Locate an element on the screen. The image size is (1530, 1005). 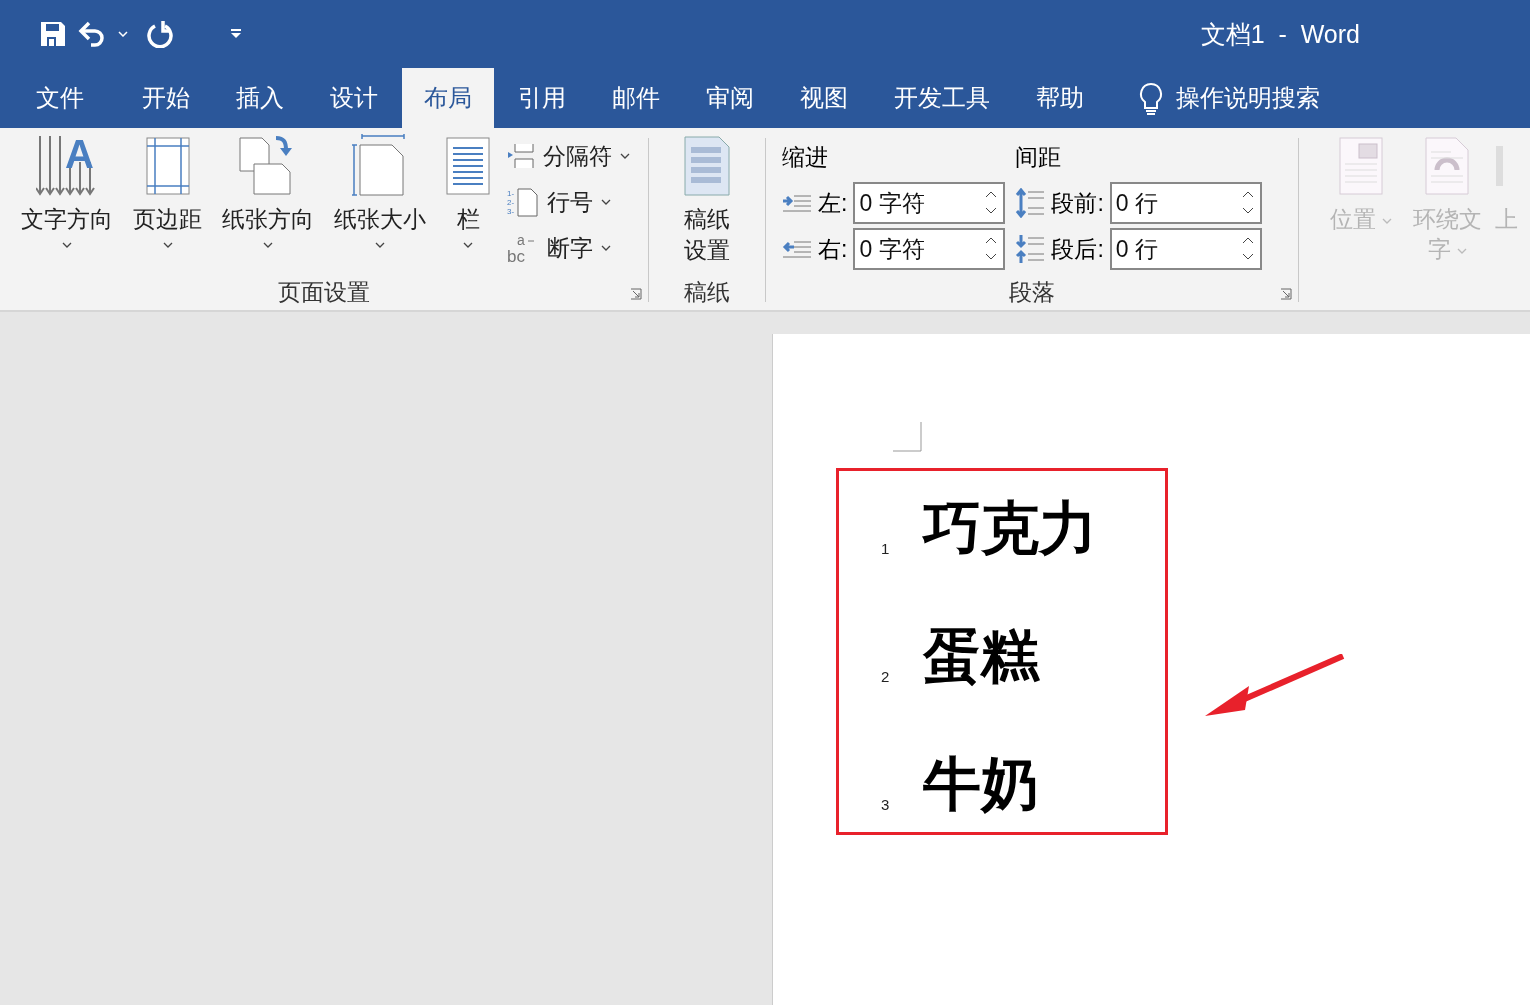
ribbon-tab: 插入 is located at coordinates (260, 98).